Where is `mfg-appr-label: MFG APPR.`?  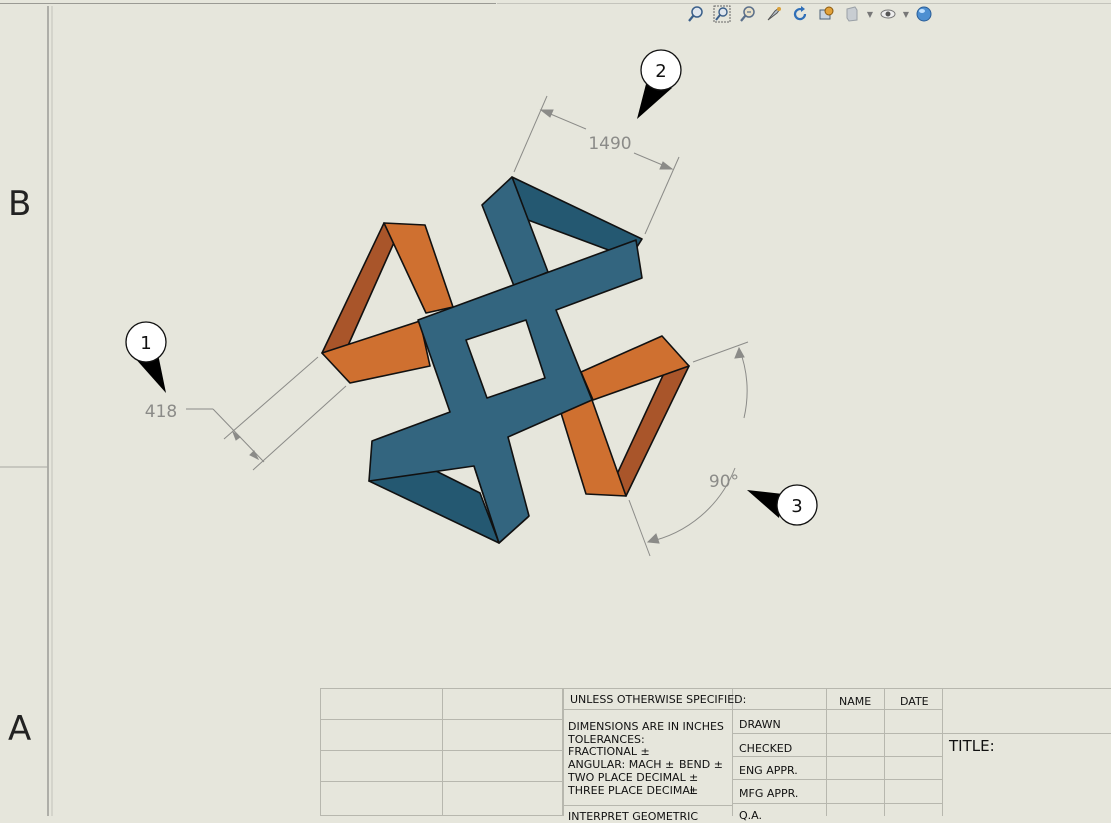
mfg-appr-label: MFG APPR. is located at coordinates (769, 793).